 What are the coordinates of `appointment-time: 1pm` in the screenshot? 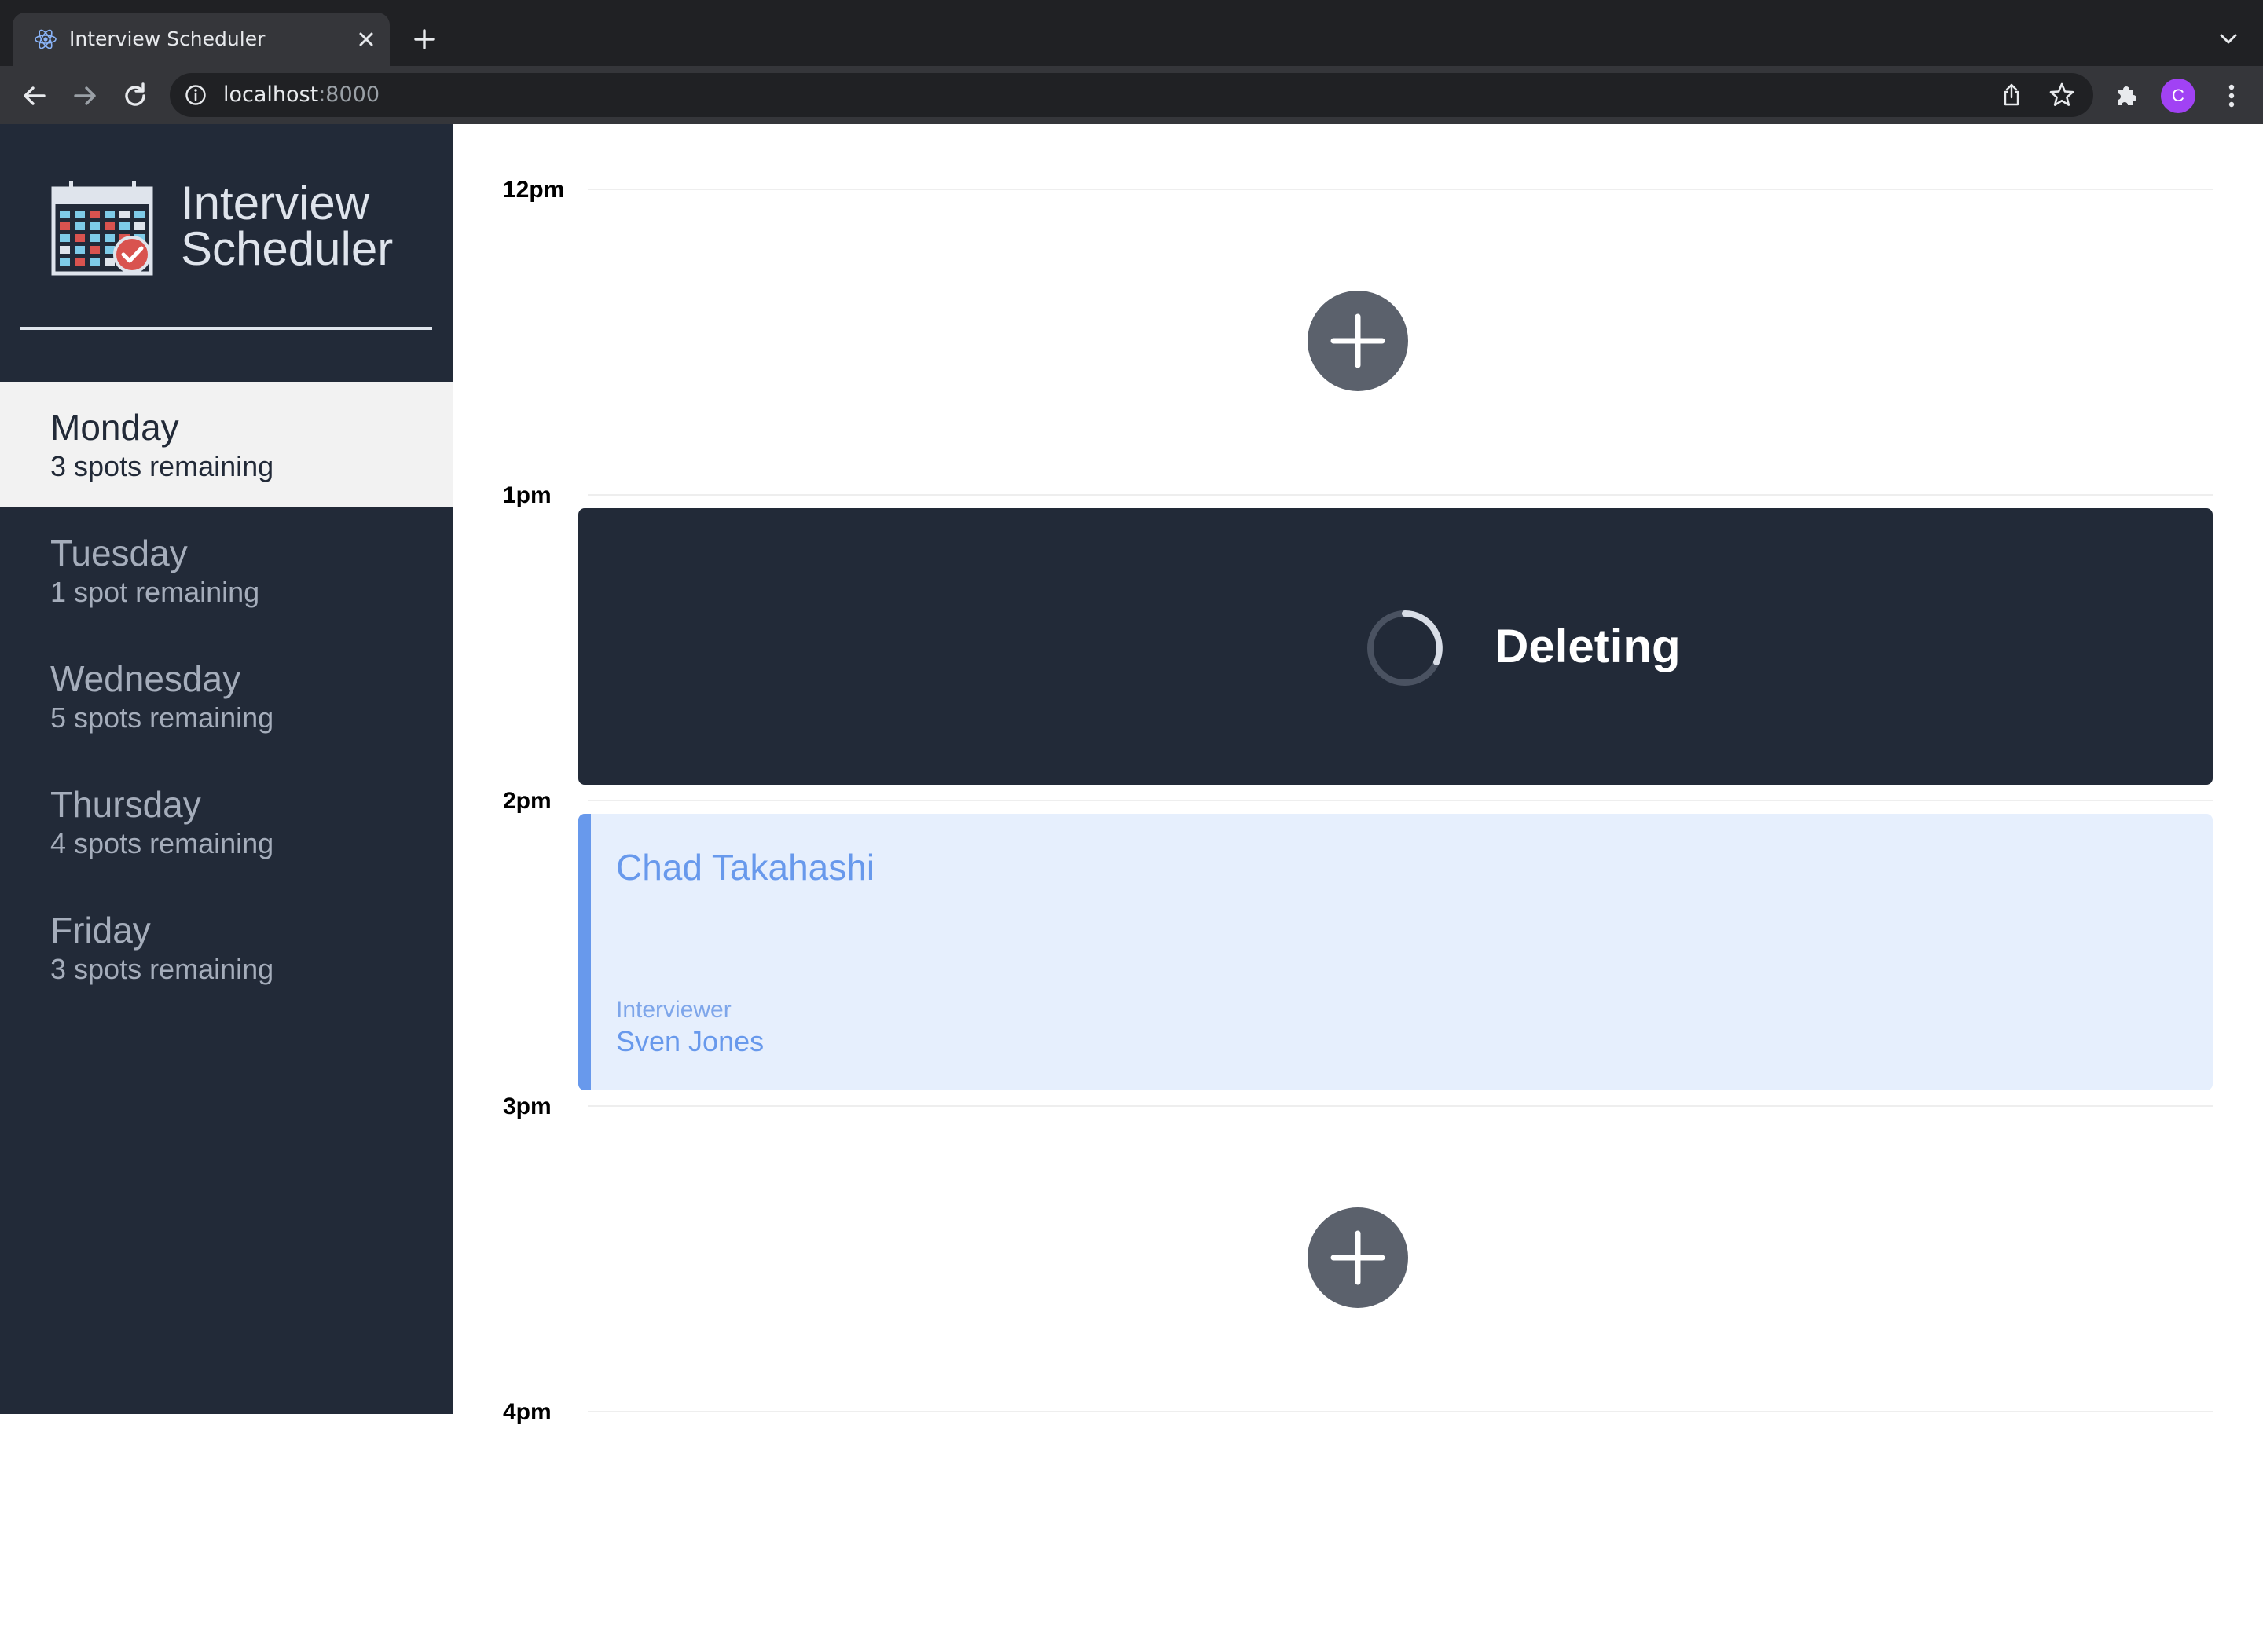 It's located at (527, 495).